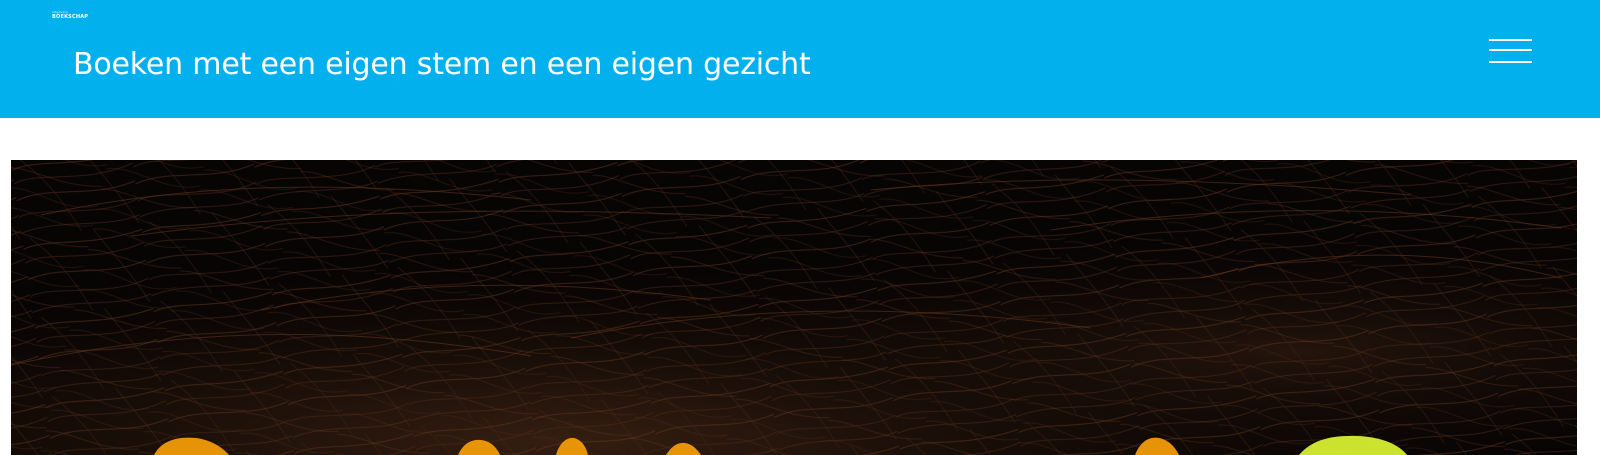  I want to click on hamburger-menu-icon, so click(1510, 52).